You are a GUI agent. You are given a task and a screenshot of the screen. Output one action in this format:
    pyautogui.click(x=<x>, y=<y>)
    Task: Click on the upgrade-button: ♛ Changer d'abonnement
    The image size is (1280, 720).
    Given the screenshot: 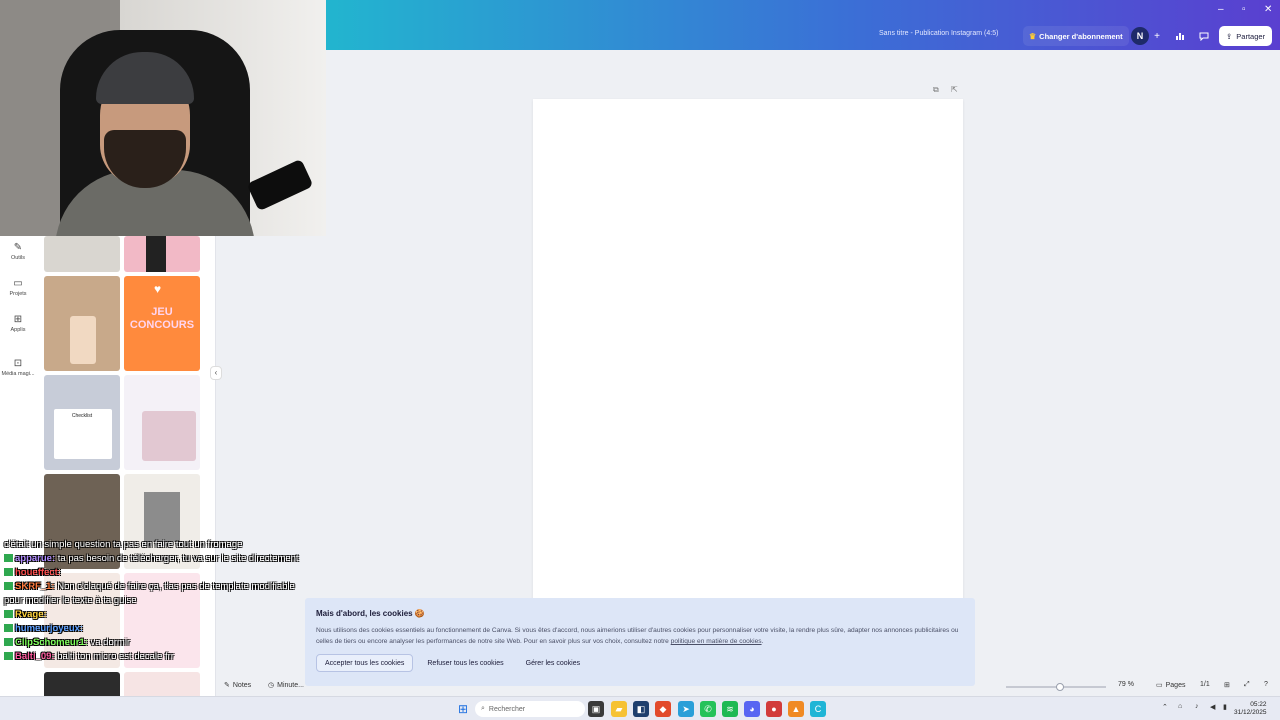 What is the action you would take?
    pyautogui.click(x=1076, y=36)
    